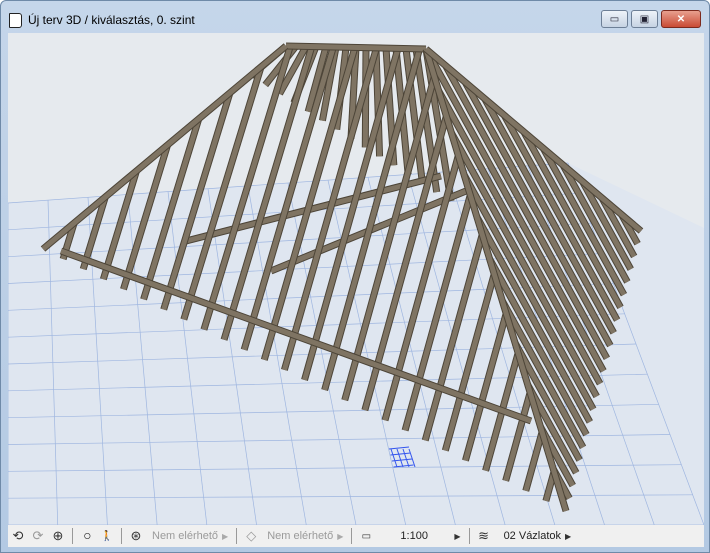  Describe the element at coordinates (484, 535) in the screenshot. I see `layers-icon: ≋` at that location.